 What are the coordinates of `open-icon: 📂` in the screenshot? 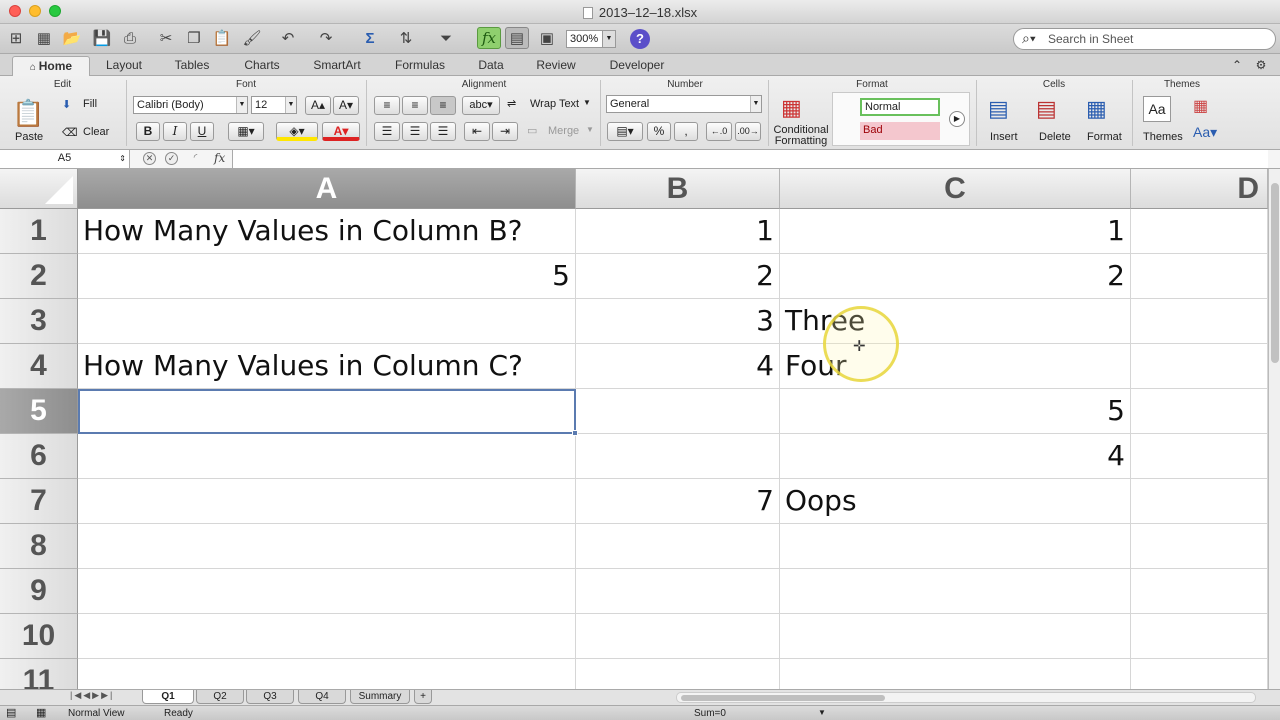 It's located at (72, 38).